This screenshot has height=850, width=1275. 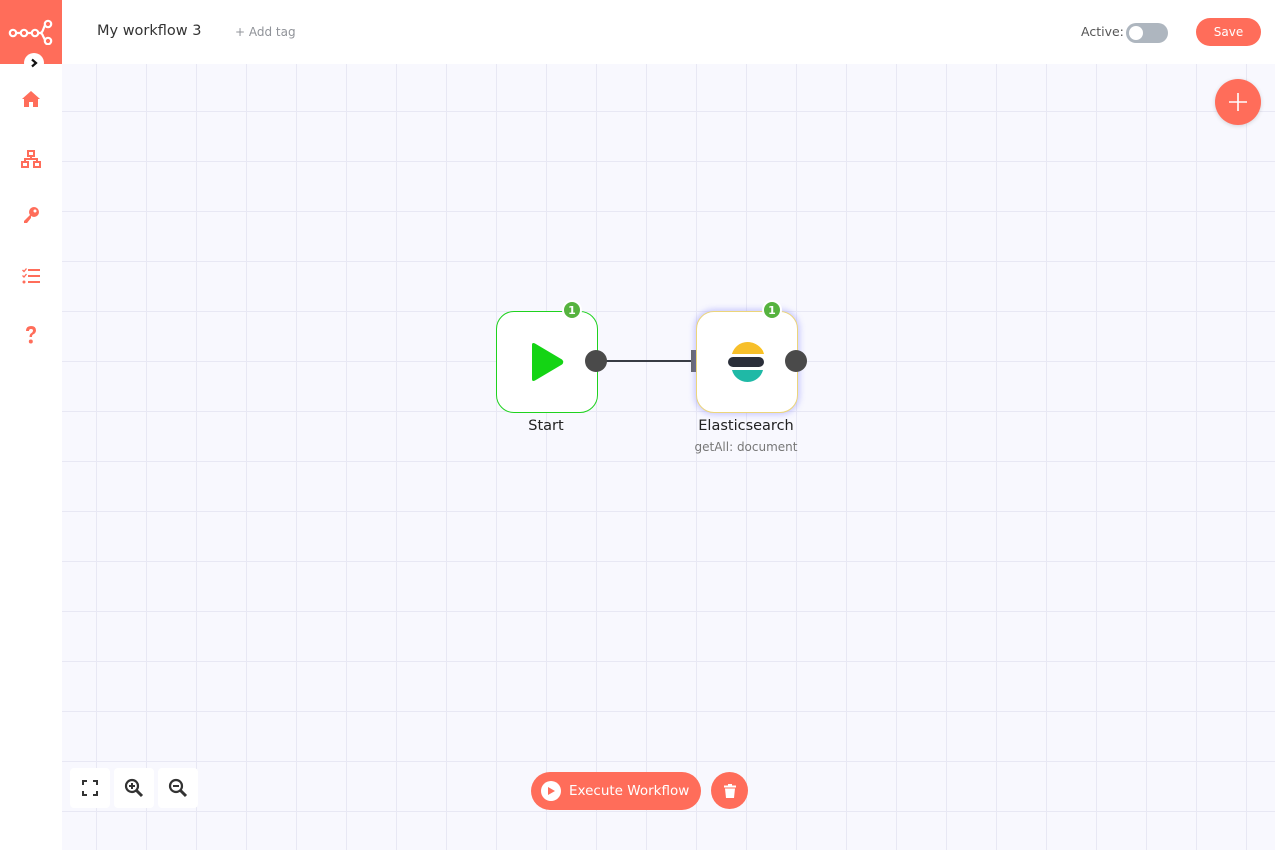 I want to click on add-tag-button: + Add tag, so click(x=265, y=32).